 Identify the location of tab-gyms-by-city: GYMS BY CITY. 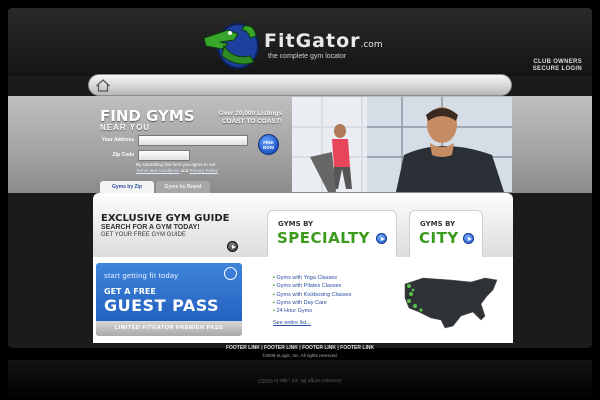
(446, 234).